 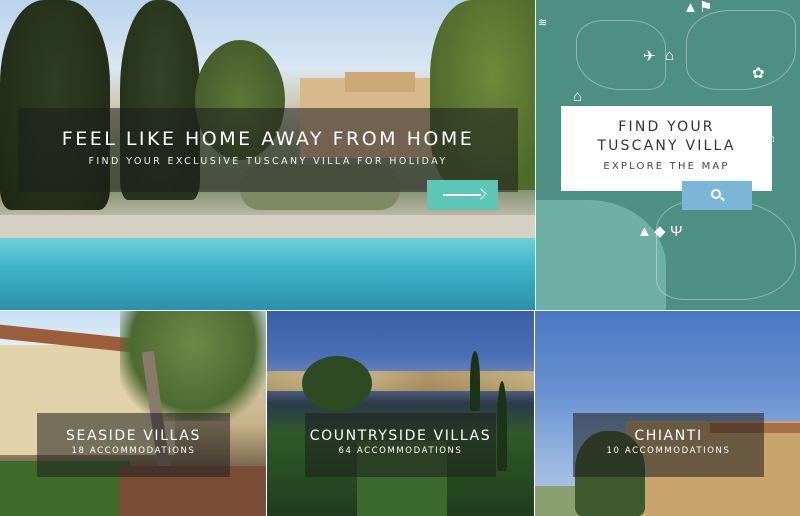 I want to click on hero-arrow-button, so click(x=462, y=195).